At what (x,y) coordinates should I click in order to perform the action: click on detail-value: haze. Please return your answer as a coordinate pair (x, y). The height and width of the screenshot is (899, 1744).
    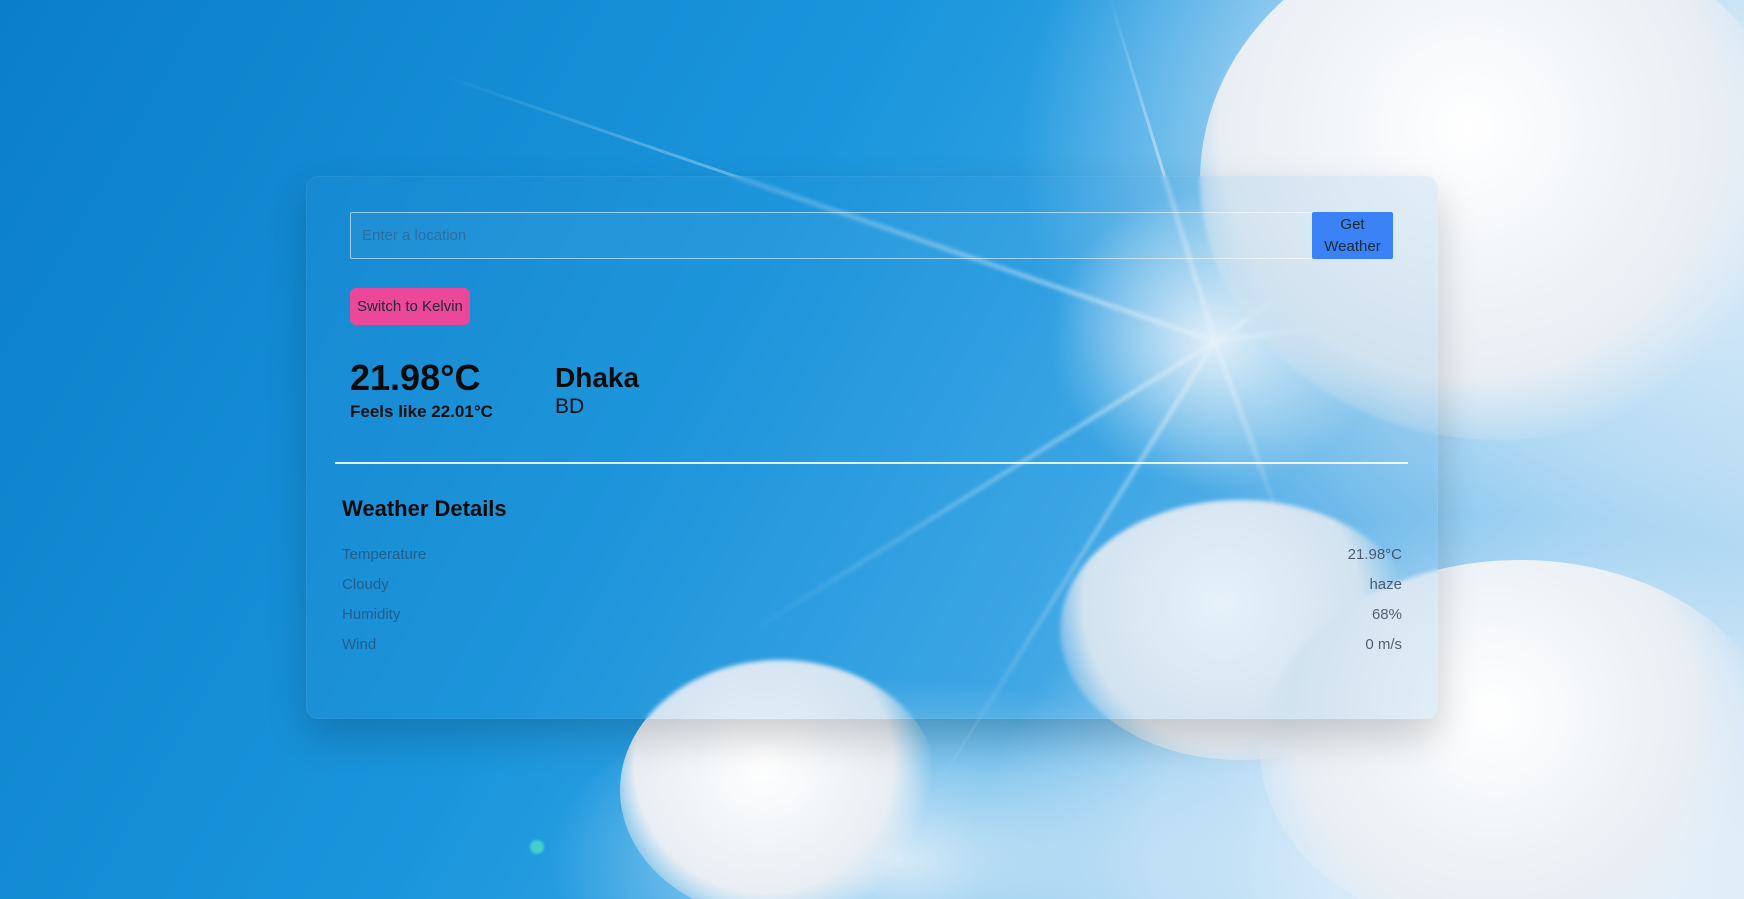
    Looking at the image, I should click on (1385, 584).